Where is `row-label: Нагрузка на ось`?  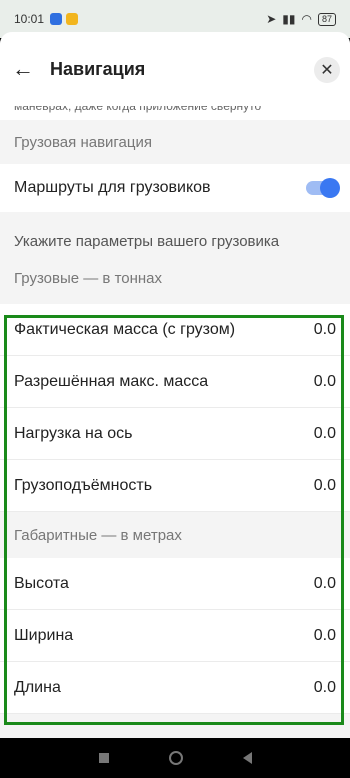
row-label: Нагрузка на ось is located at coordinates (73, 433).